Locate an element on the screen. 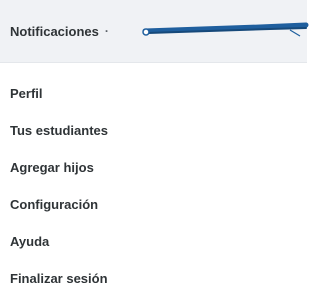 The height and width of the screenshot is (305, 320). menu-item-perfil: Perfil is located at coordinates (153, 93).